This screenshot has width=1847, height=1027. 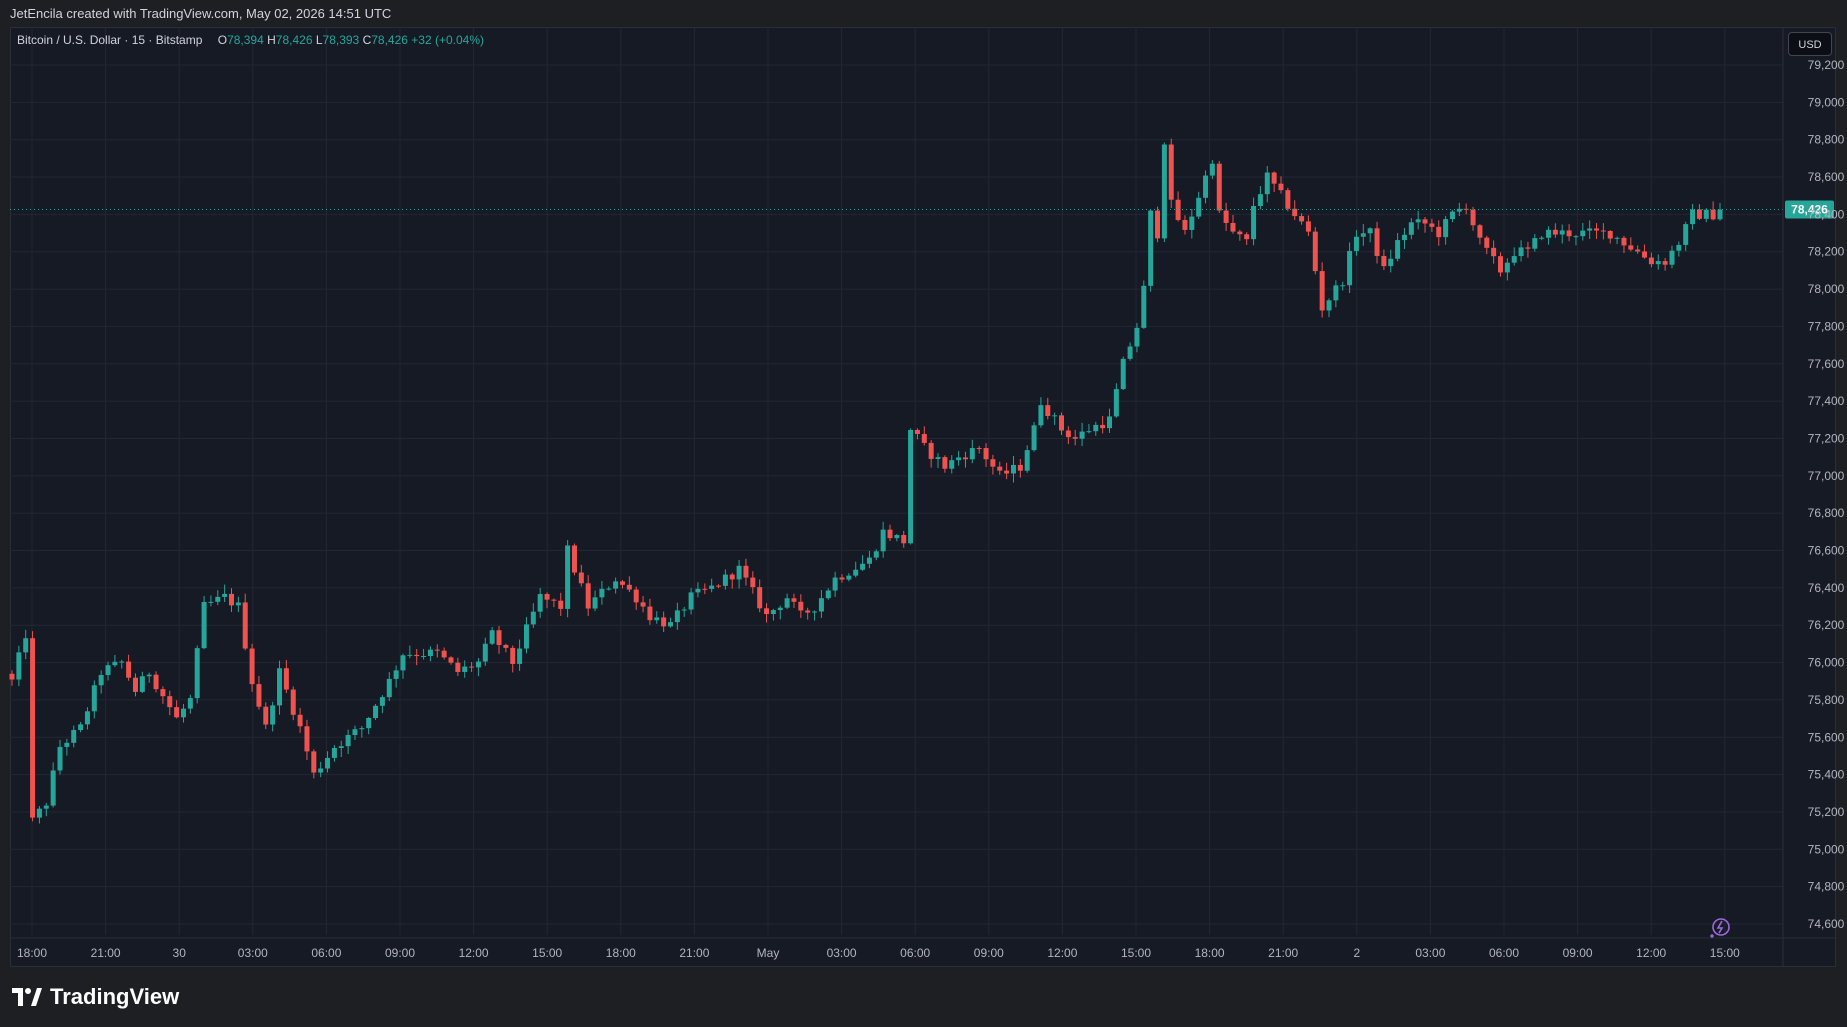 What do you see at coordinates (1720, 928) in the screenshot?
I see `lightning-icon` at bounding box center [1720, 928].